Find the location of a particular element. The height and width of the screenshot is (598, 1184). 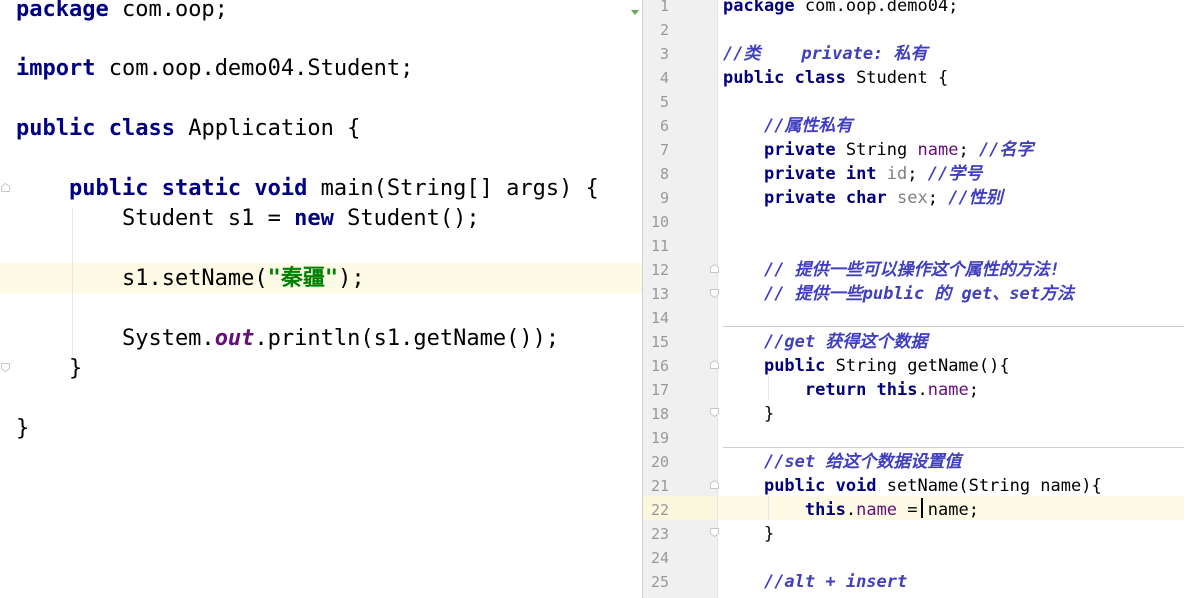

line-number: 20 is located at coordinates (659, 462).